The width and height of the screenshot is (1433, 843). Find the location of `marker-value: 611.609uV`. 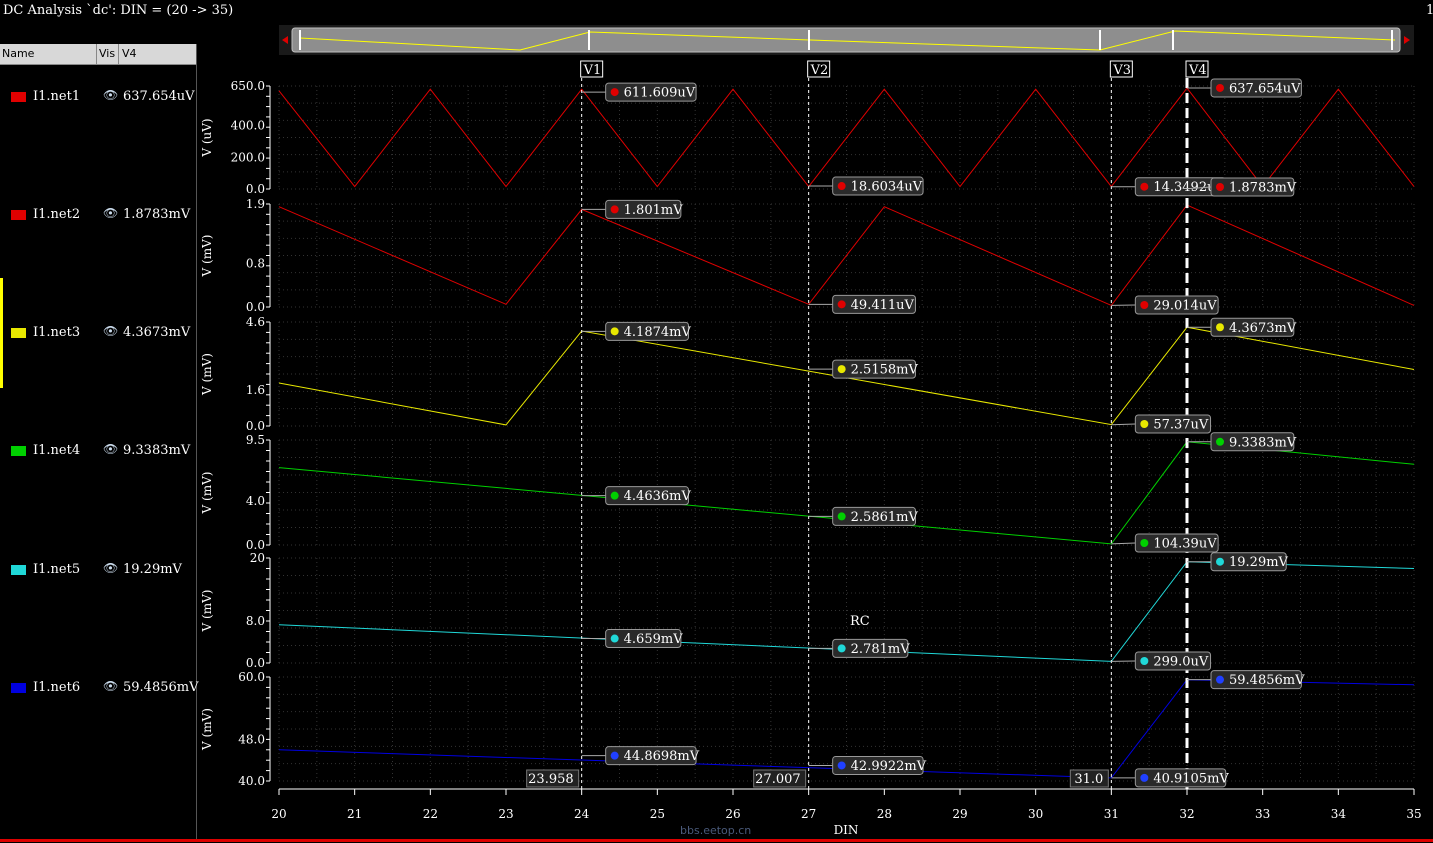

marker-value: 611.609uV is located at coordinates (660, 93).